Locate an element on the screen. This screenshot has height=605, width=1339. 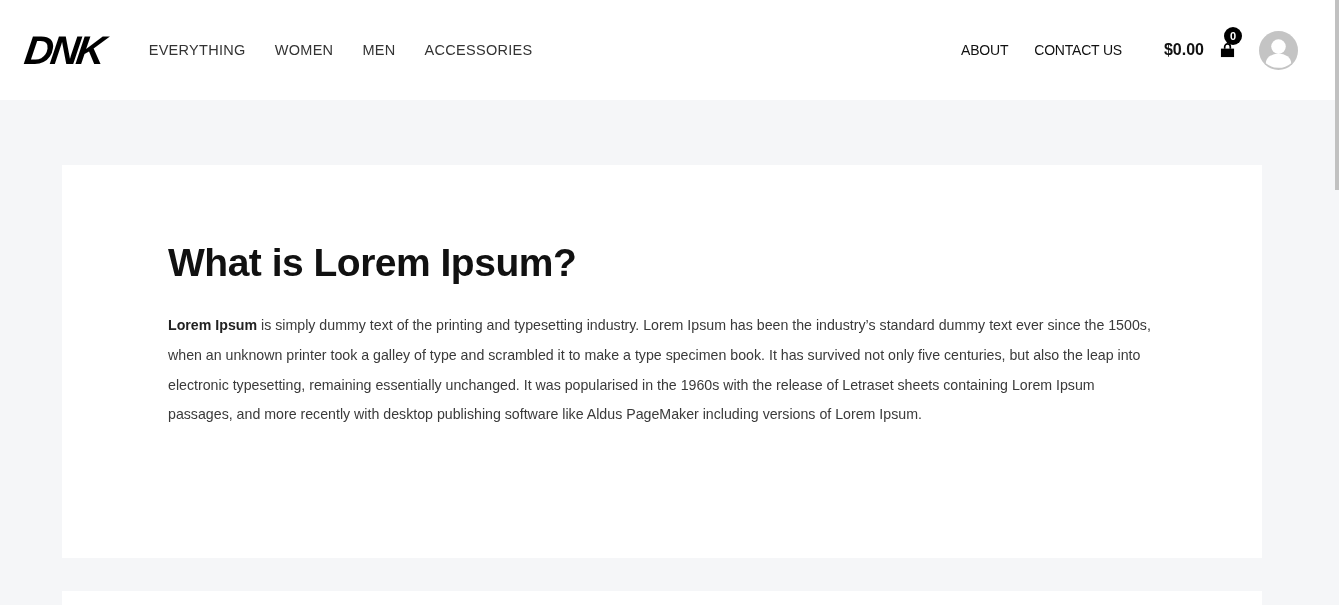
shopping-bag-icon is located at coordinates (1227, 50).